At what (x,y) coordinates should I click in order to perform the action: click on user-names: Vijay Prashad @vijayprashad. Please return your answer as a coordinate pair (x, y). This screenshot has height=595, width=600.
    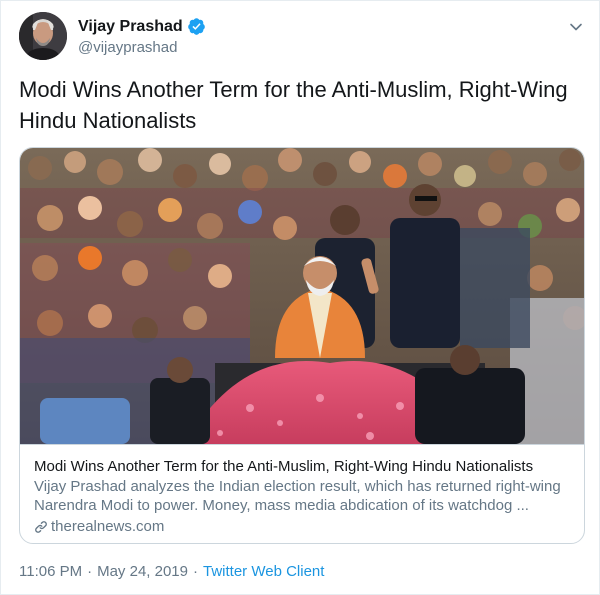
    Looking at the image, I should click on (142, 36).